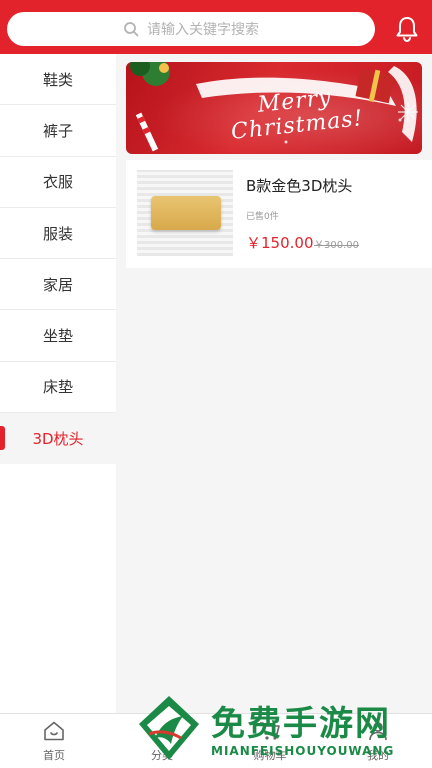 Image resolution: width=432 pixels, height=768 pixels. Describe the element at coordinates (169, 728) in the screenshot. I see `watermark-logo-icon` at that location.